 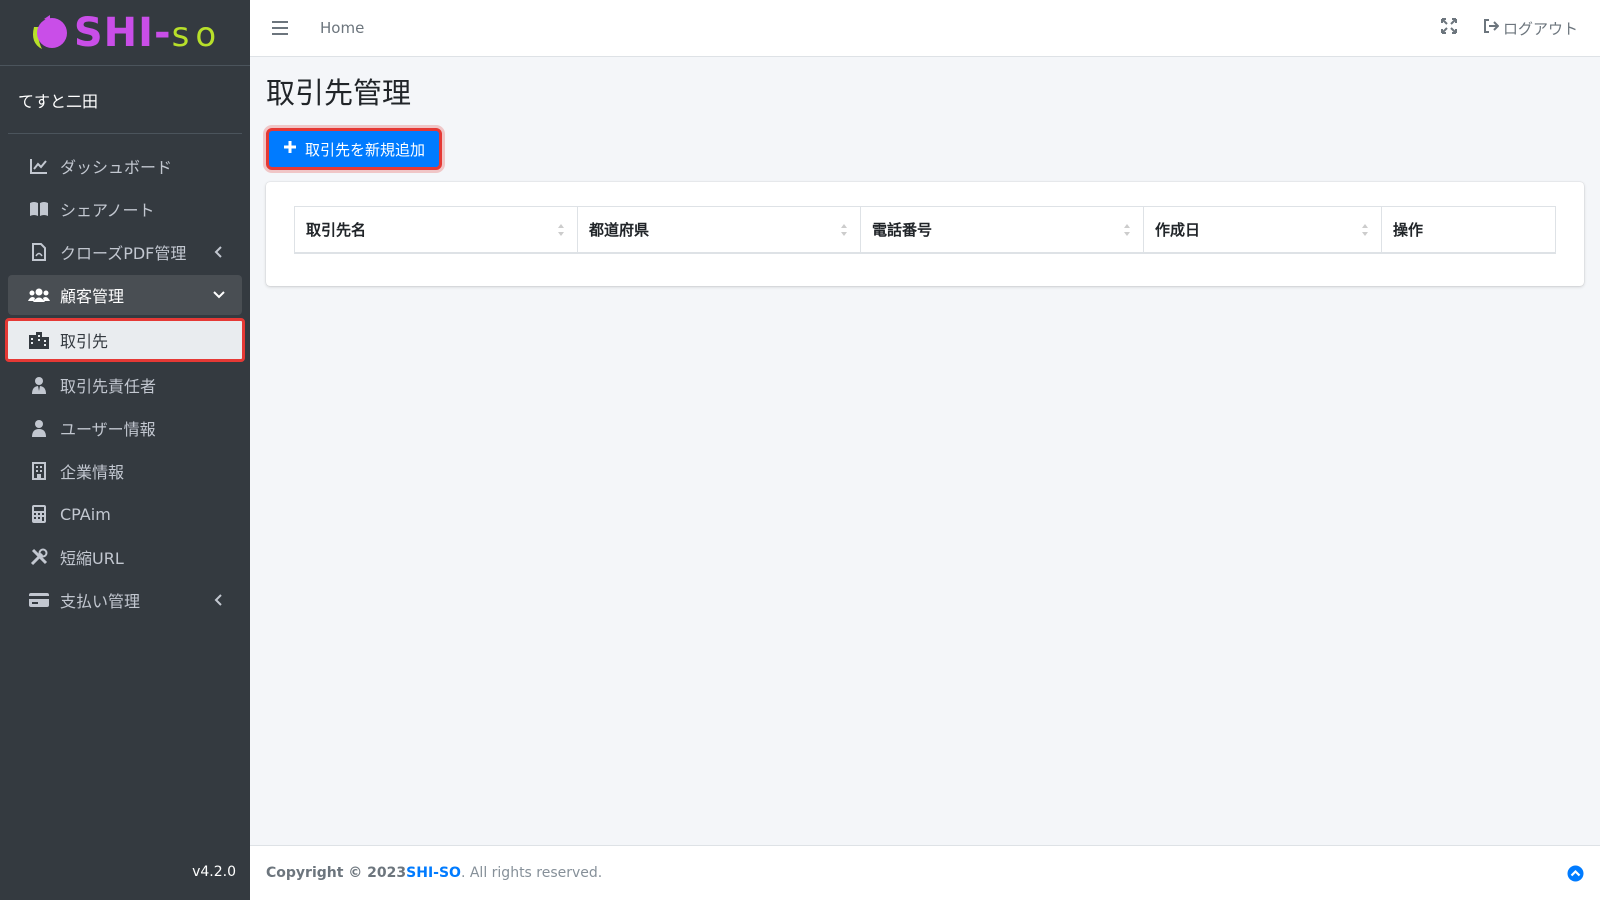 I want to click on hamburger-menu-icon, so click(x=281, y=28).